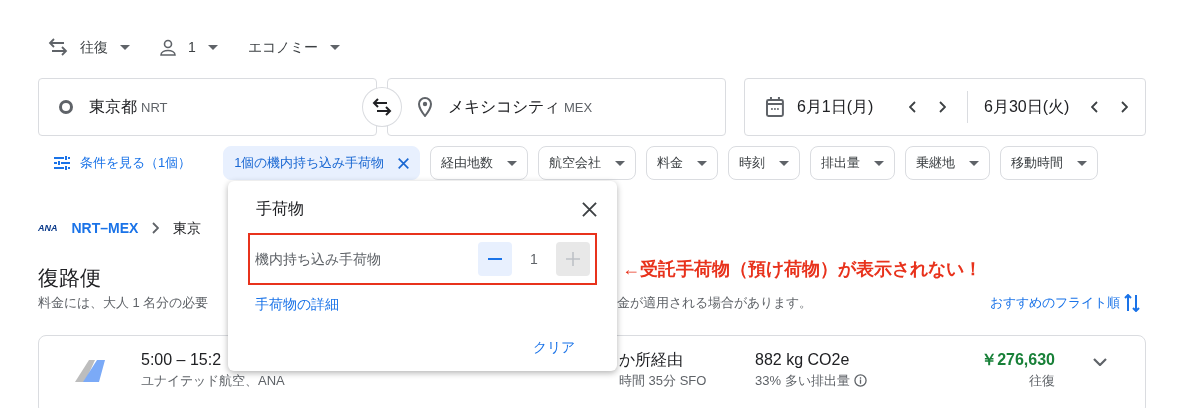  What do you see at coordinates (853, 163) in the screenshot?
I see `filter-dropdown: 排出量` at bounding box center [853, 163].